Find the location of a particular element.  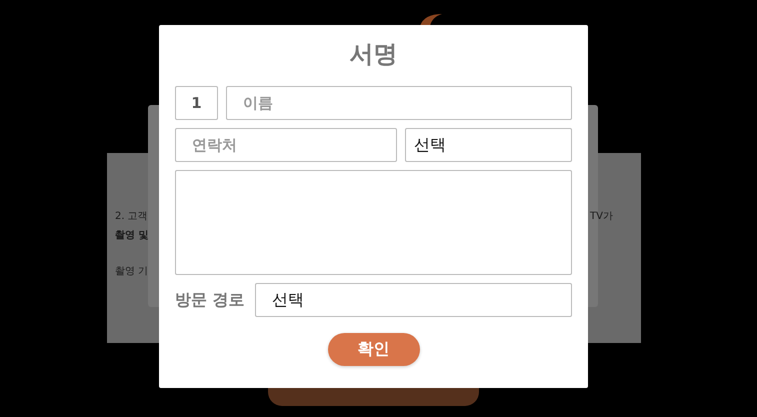

dialog-title: 서명 is located at coordinates (374, 54).